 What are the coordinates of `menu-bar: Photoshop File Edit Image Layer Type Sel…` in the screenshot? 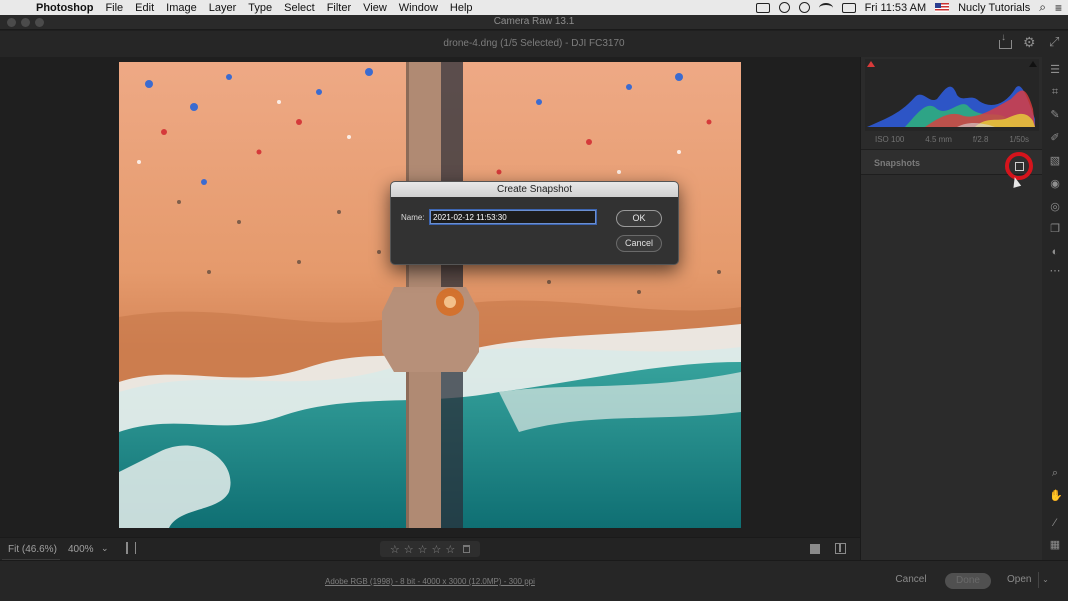 It's located at (534, 7).